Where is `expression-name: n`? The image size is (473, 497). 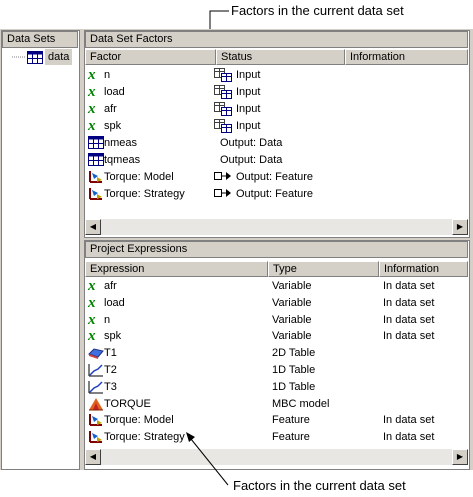
expression-name: n is located at coordinates (107, 319).